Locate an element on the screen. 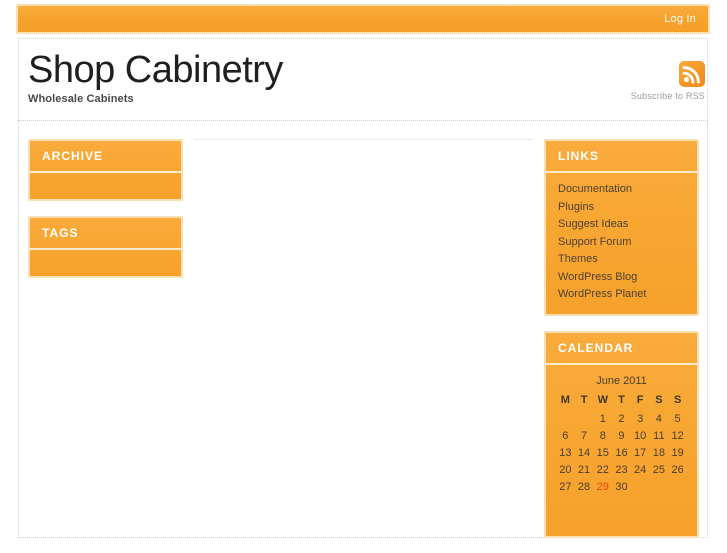  calendar-week-row: 13 14 15 16 17 18 19 is located at coordinates (621, 453).